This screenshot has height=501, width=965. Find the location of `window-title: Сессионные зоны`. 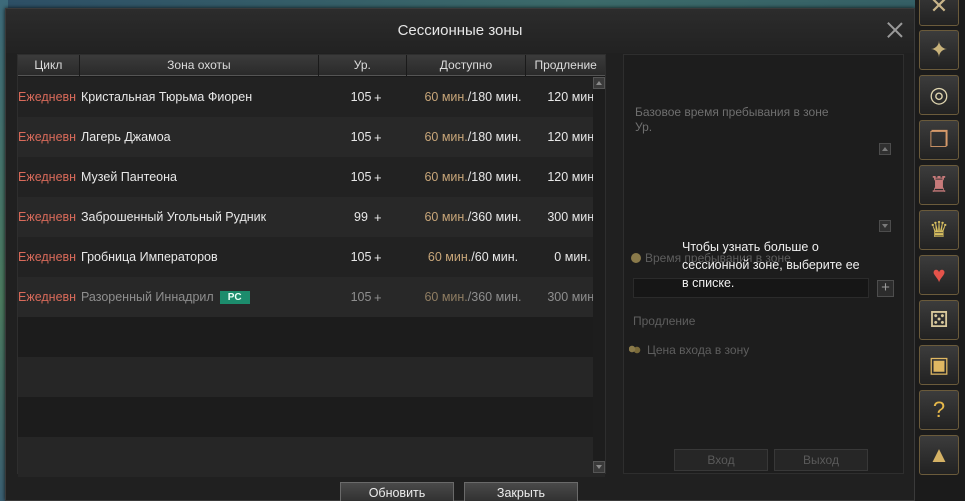

window-title: Сессионные зоны is located at coordinates (460, 30).